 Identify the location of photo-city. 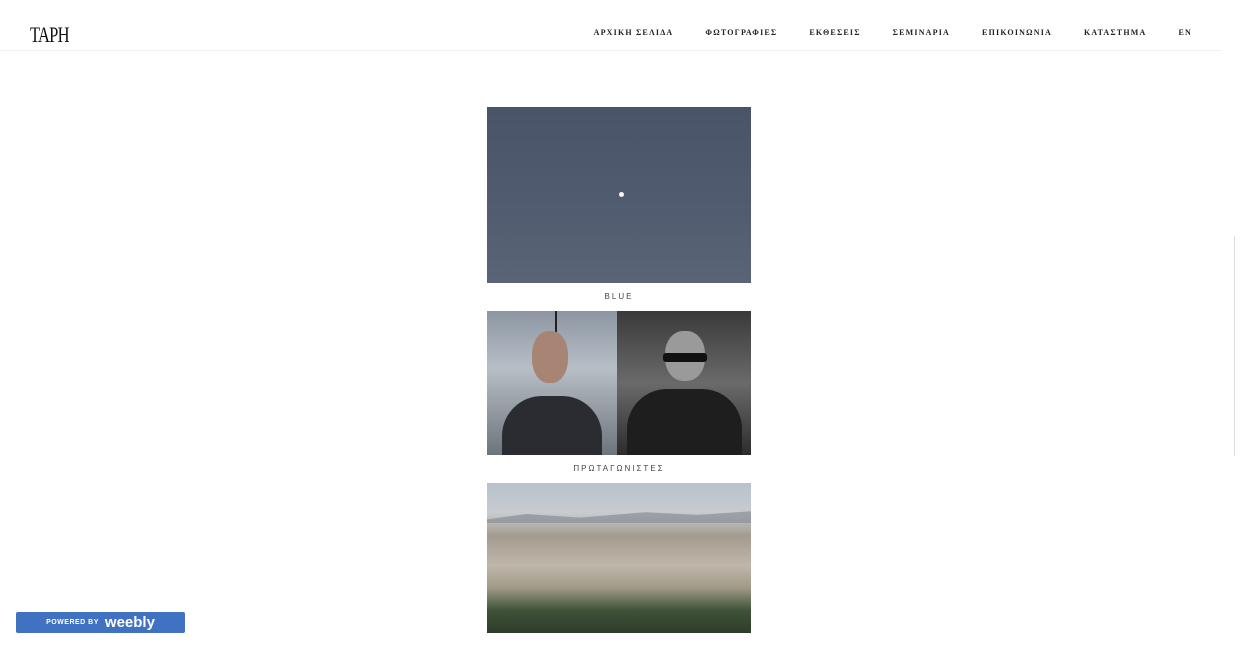
(619, 558).